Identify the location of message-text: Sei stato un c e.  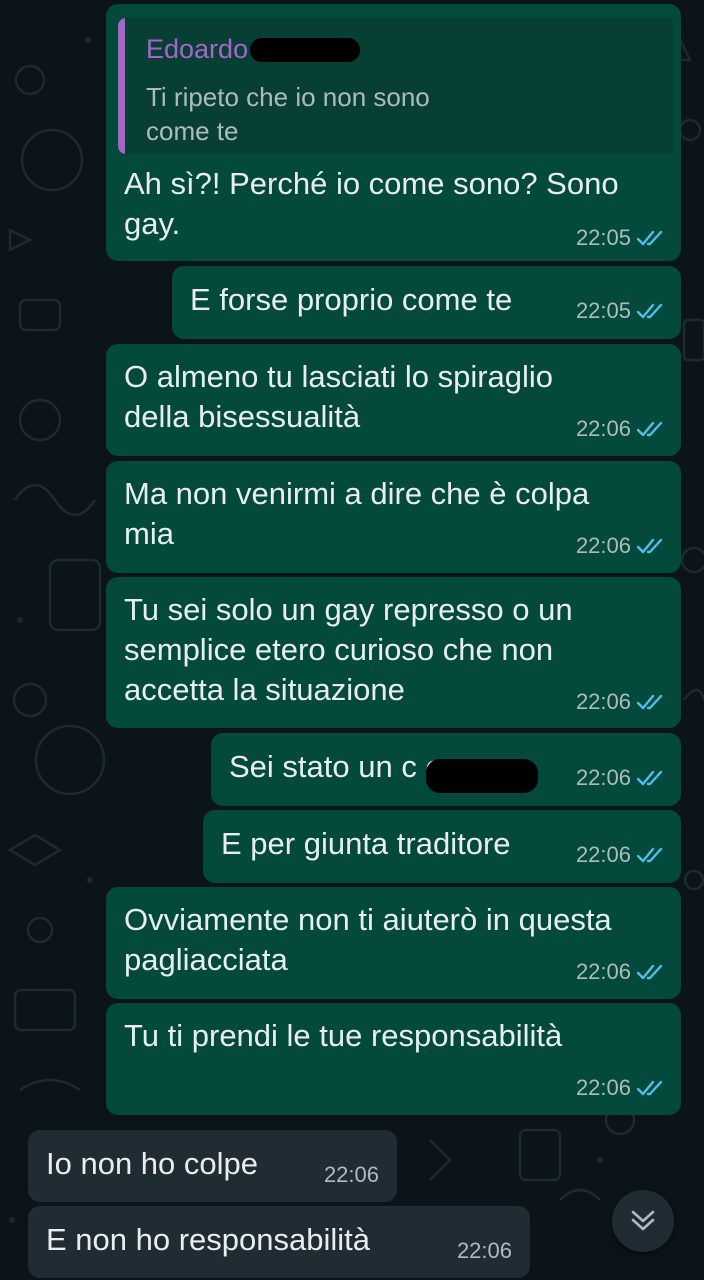
(336, 766).